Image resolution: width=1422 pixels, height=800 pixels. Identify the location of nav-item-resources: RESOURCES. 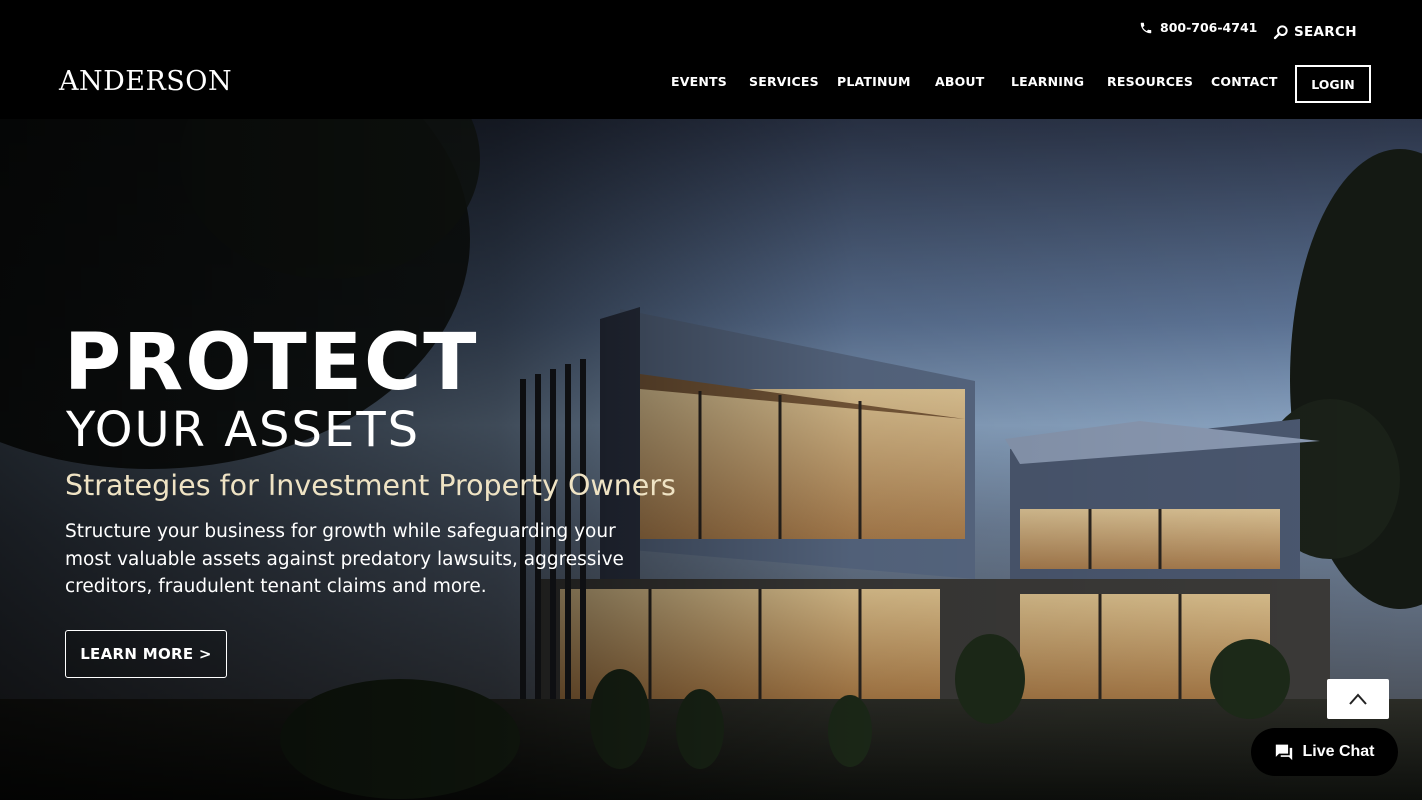
(1150, 81).